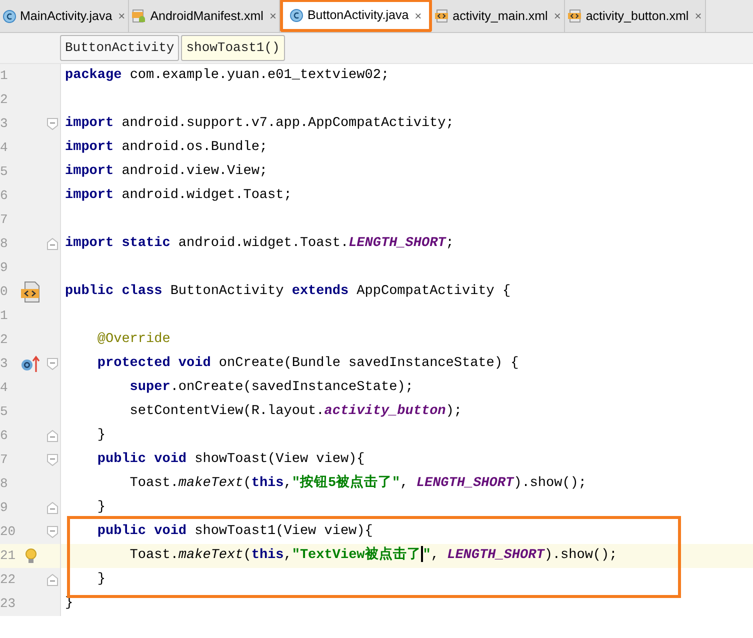  What do you see at coordinates (206, 195) in the screenshot?
I see `code-token: android.widget.Toast;` at bounding box center [206, 195].